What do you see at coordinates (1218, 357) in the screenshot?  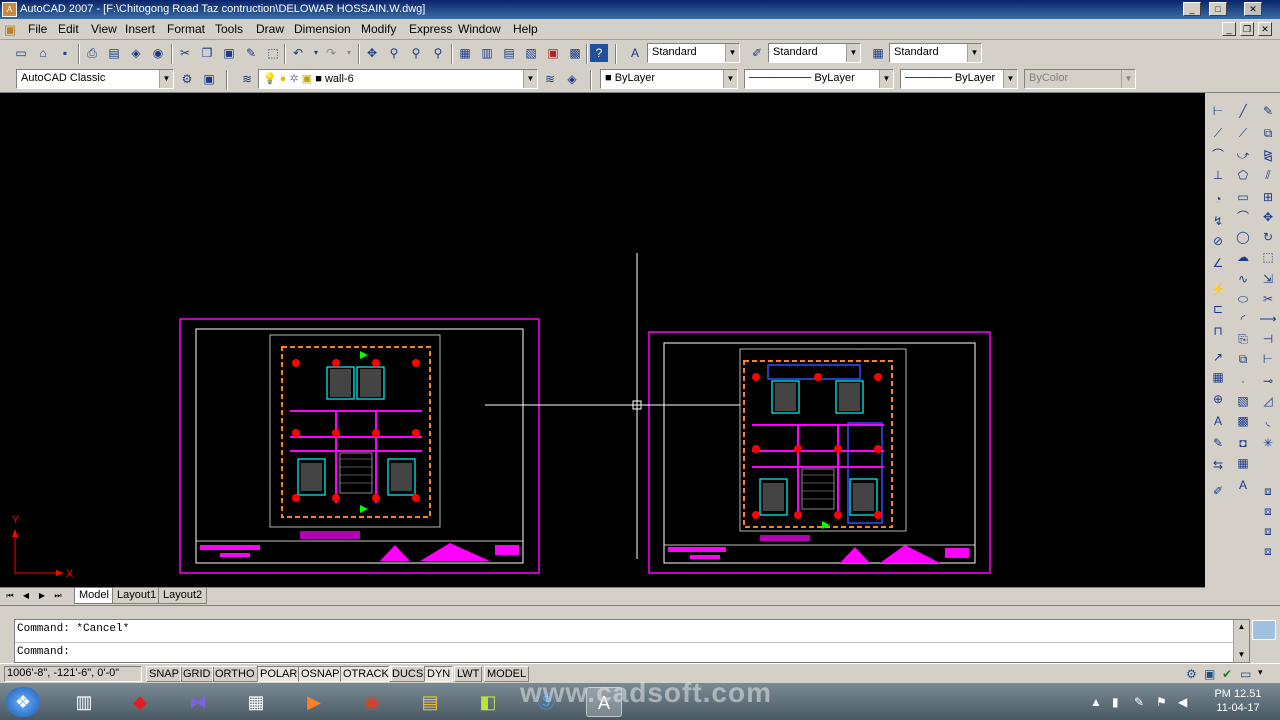 I see `quick-leader-icon: ↗` at bounding box center [1218, 357].